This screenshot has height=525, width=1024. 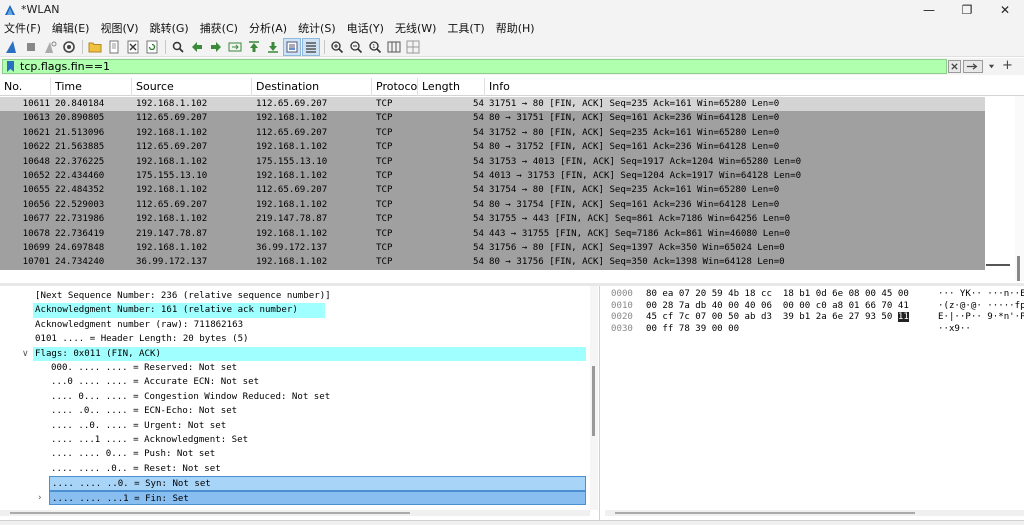 What do you see at coordinates (317, 28) in the screenshot?
I see `menu-statistics: 统计(S)` at bounding box center [317, 28].